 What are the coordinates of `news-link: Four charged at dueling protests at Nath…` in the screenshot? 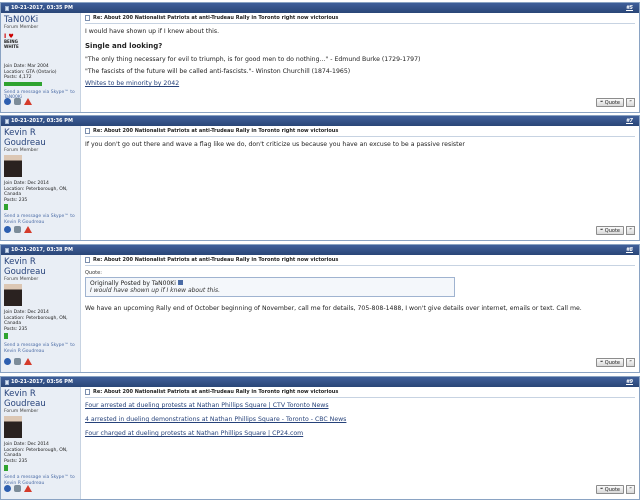 It's located at (194, 433).